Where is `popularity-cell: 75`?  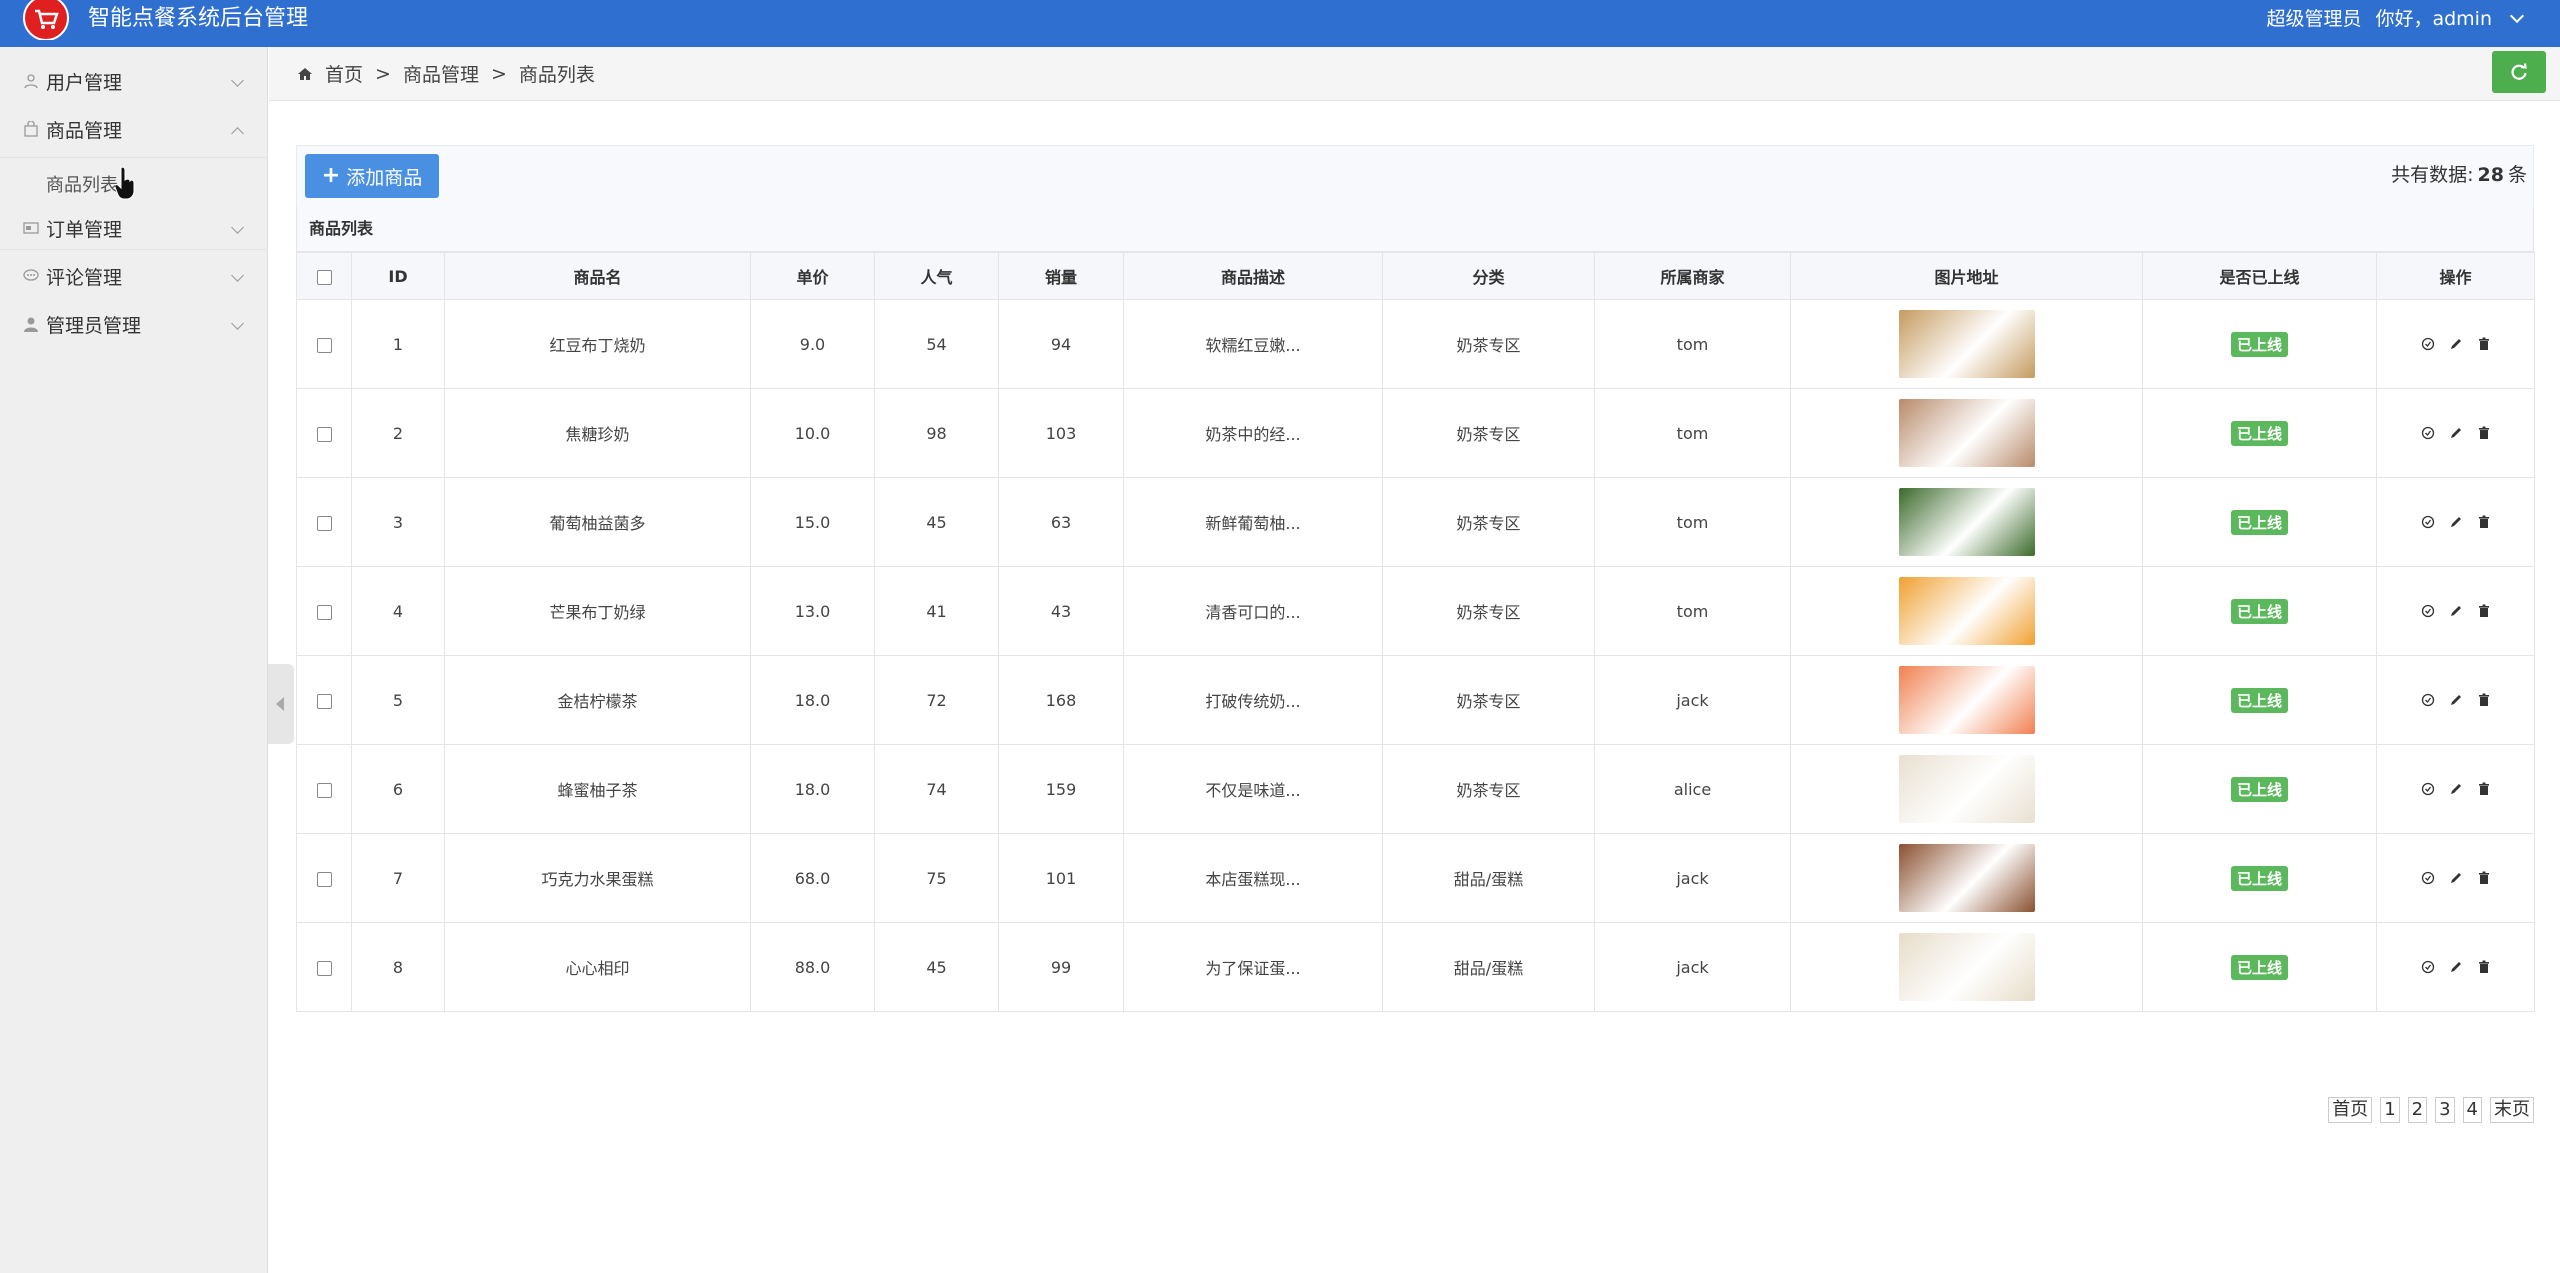
popularity-cell: 75 is located at coordinates (936, 878).